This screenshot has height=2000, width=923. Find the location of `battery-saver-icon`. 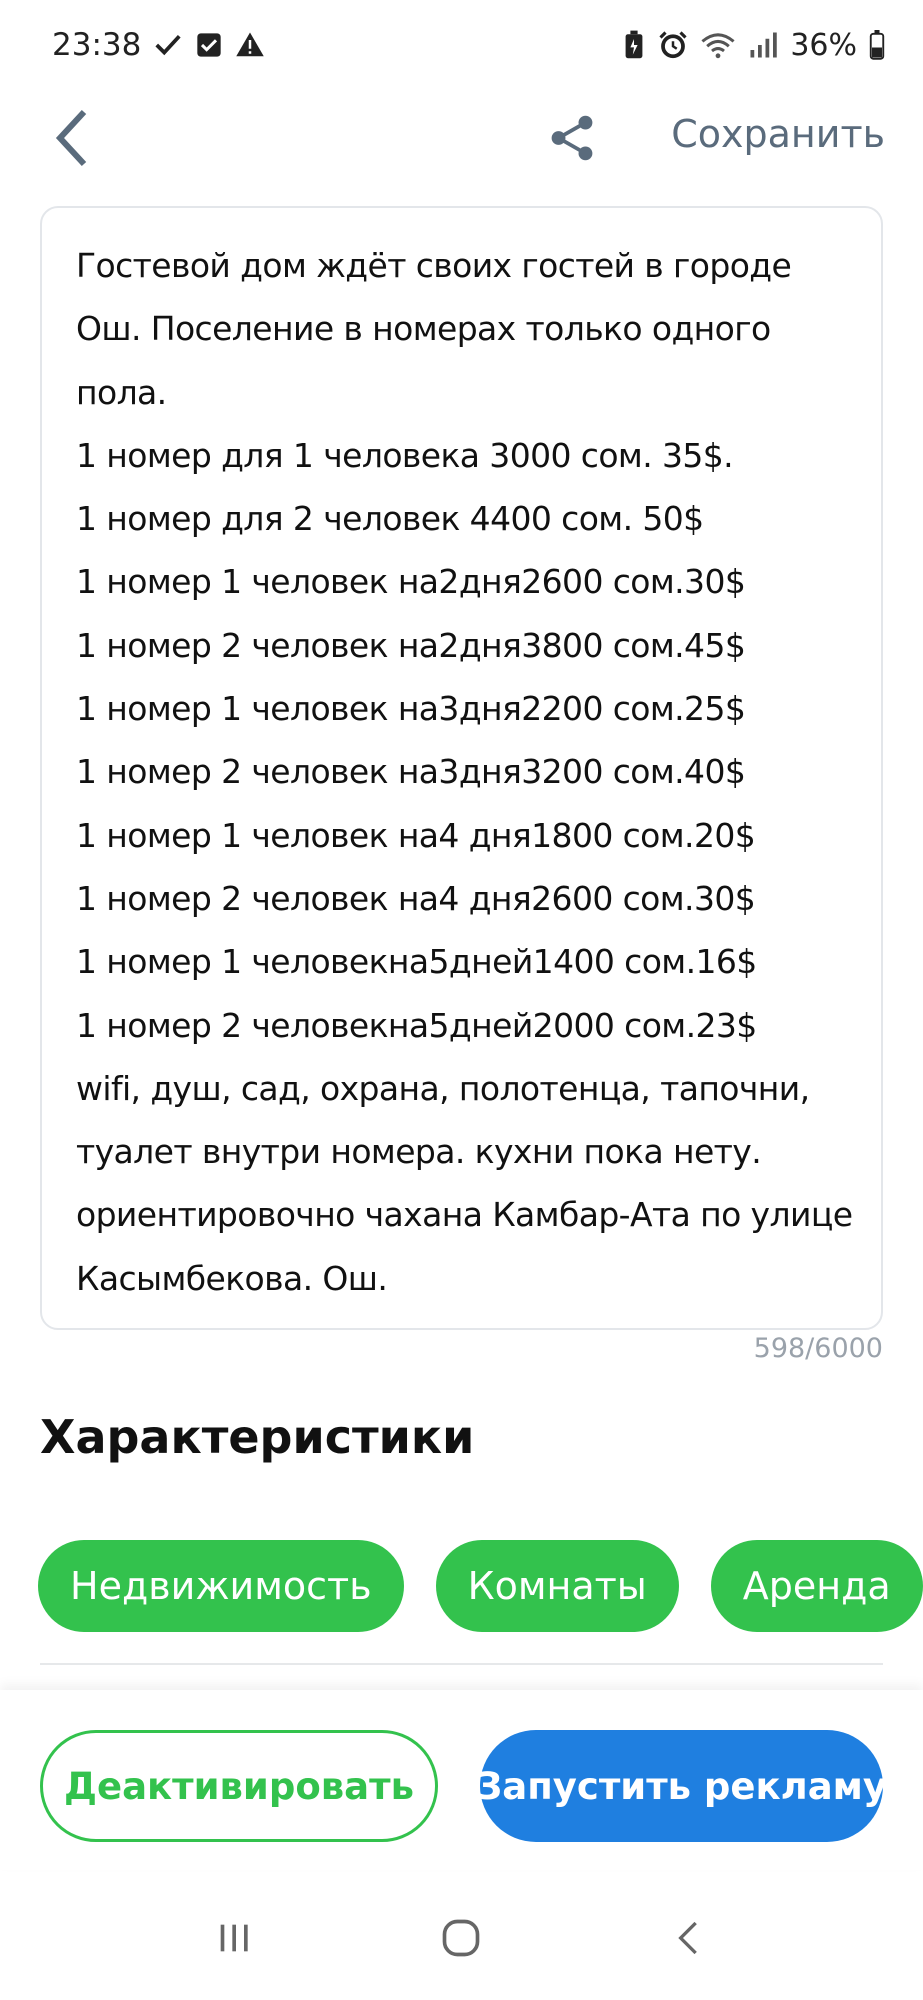

battery-saver-icon is located at coordinates (634, 45).